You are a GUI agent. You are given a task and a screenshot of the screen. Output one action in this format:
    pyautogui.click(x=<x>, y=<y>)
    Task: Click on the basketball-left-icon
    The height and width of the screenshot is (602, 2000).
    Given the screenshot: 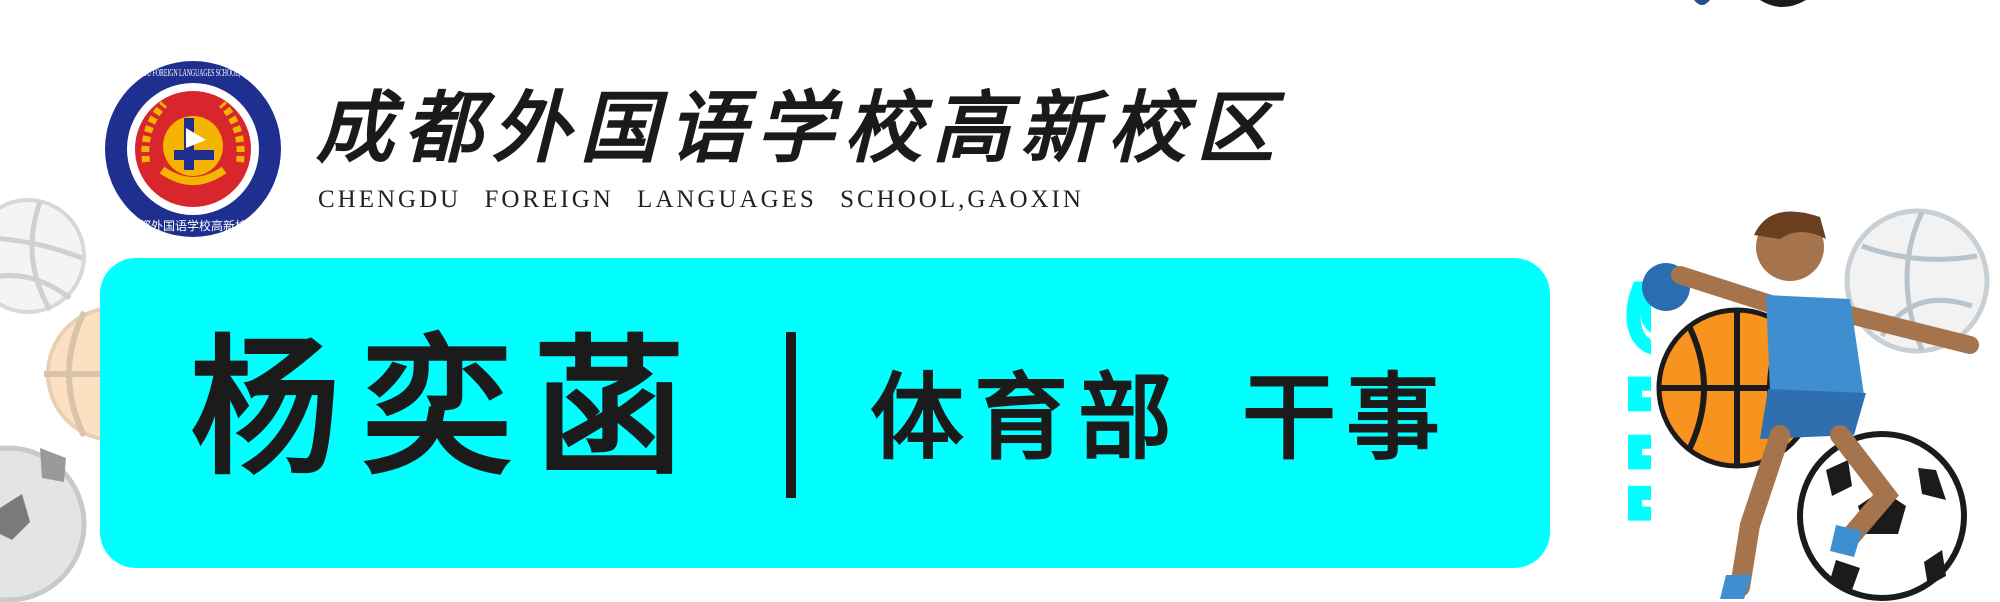 What is the action you would take?
    pyautogui.click(x=74, y=374)
    